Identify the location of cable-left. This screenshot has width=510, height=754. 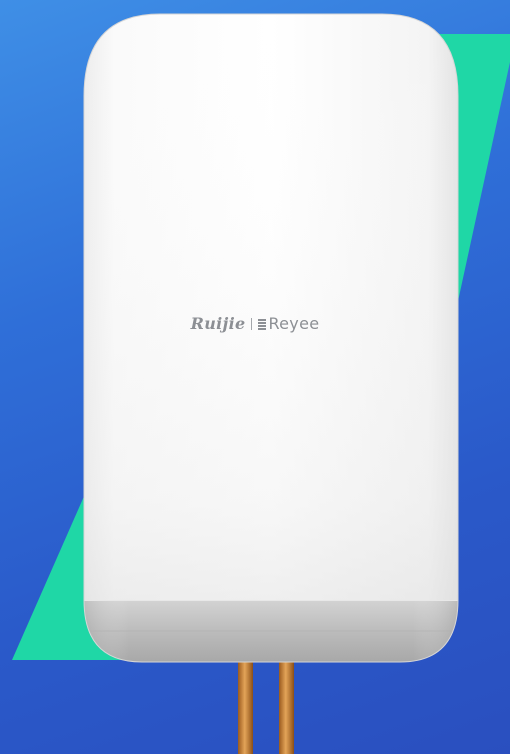
(245, 704).